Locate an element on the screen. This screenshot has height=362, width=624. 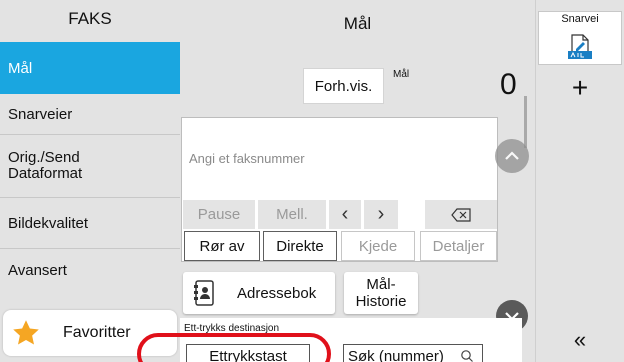
chevron-left-icon: ‹ is located at coordinates (345, 214).